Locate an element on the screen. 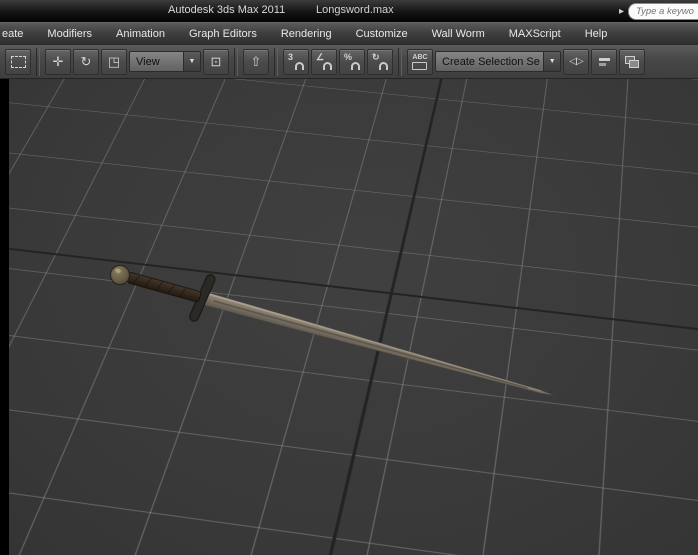  align-icon is located at coordinates (604, 61).